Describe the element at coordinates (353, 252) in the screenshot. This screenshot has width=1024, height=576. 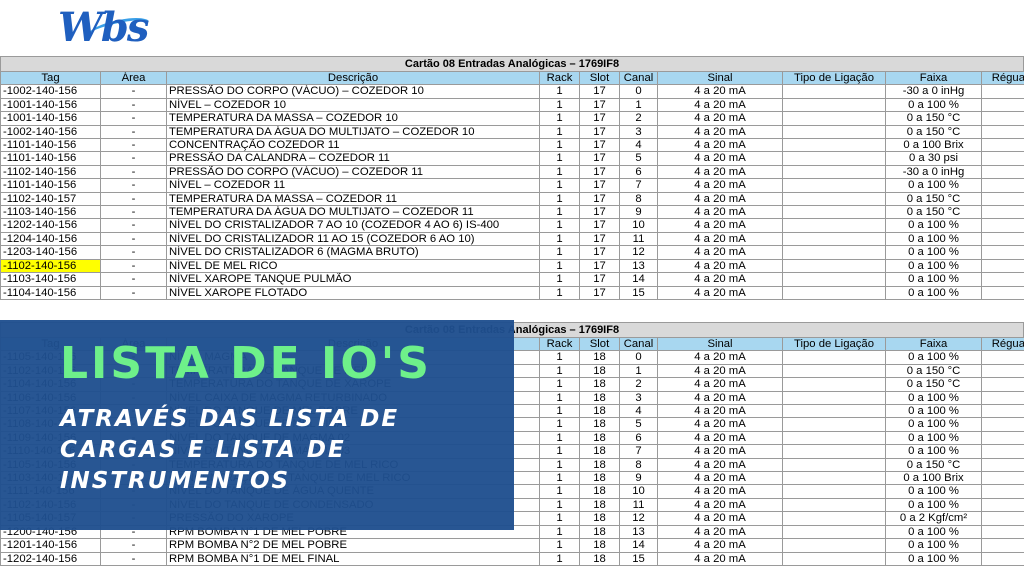
I see `table-cell: NÍVEL DO CRISTALIZADOR 6 (MAGMA BRUTO)` at that location.